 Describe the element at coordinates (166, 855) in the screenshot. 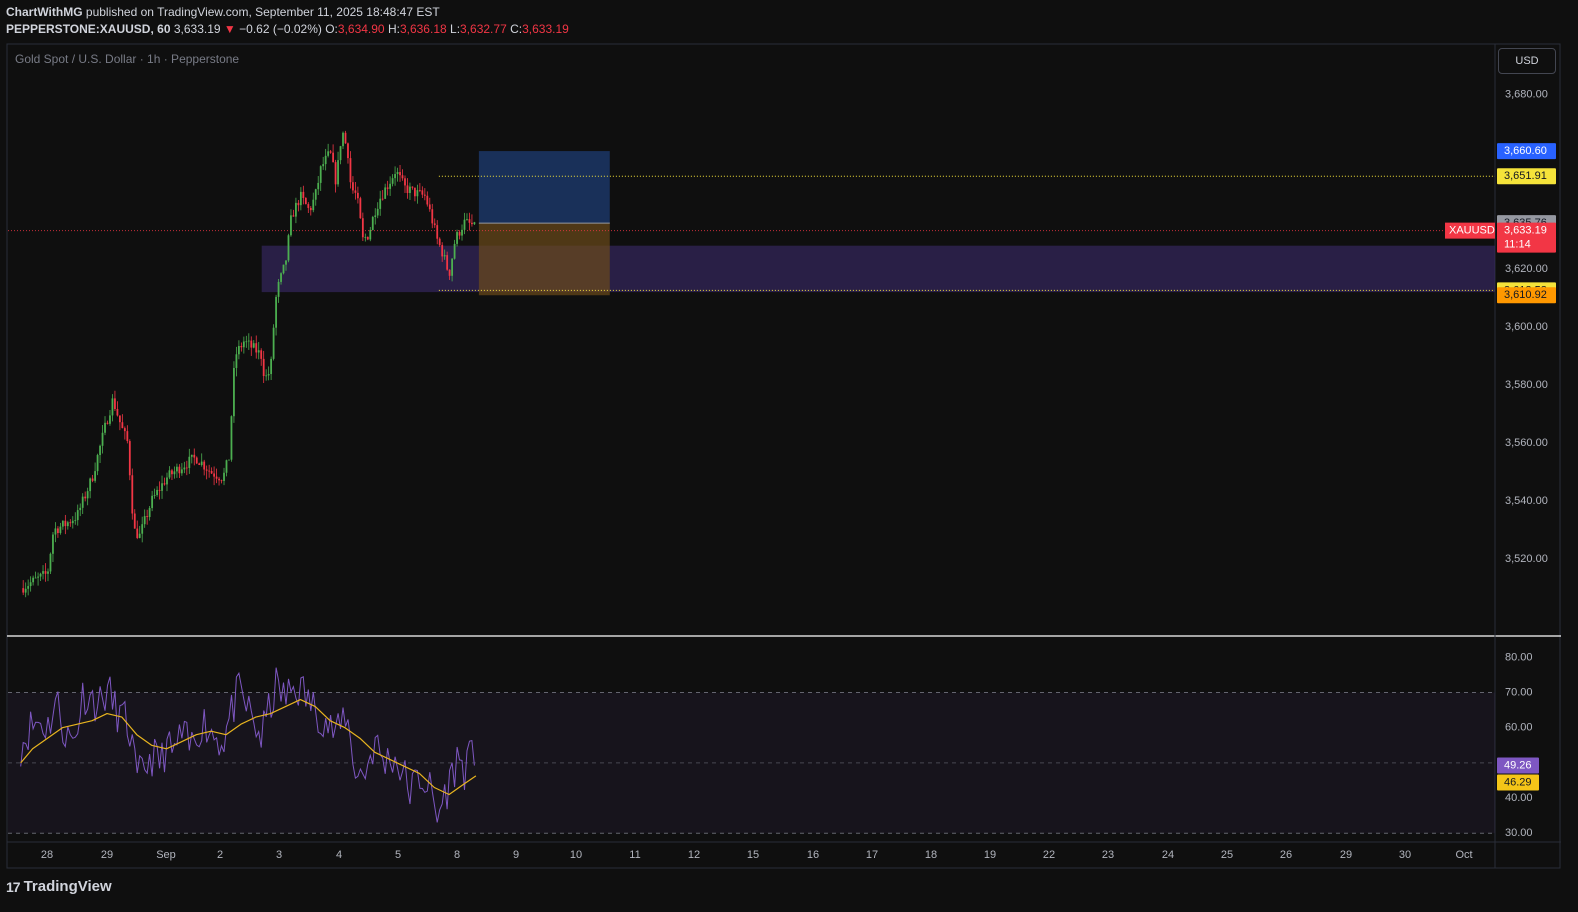

I see `time-tick-label: Sep` at that location.